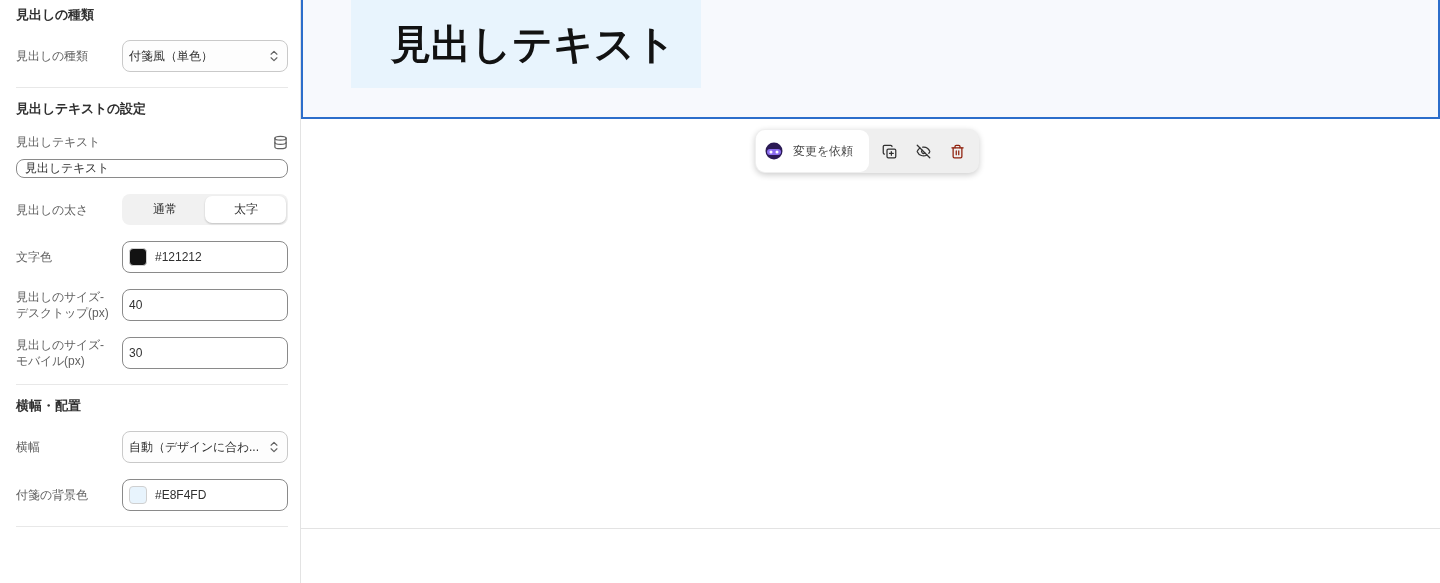 Image resolution: width=1440 pixels, height=583 pixels. I want to click on avatar-icon, so click(774, 151).